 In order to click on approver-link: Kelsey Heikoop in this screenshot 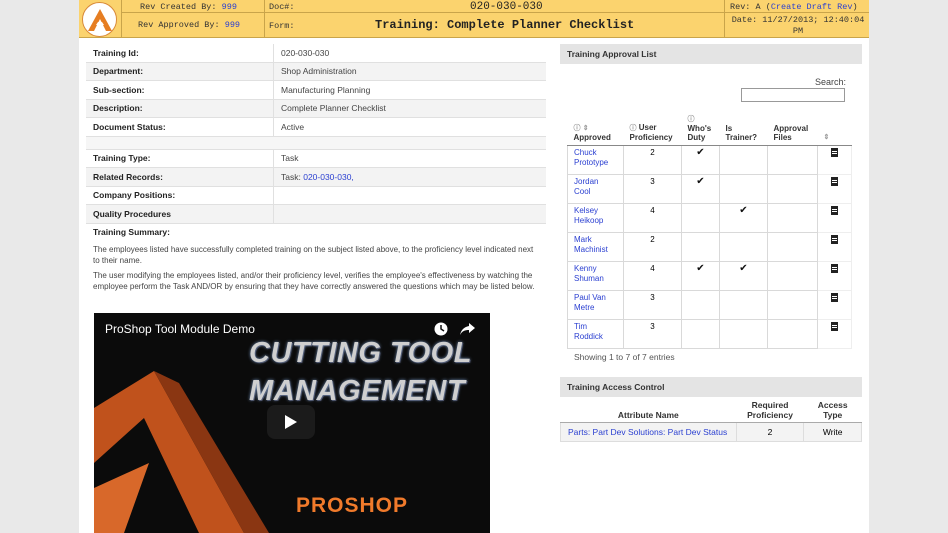, I will do `click(588, 215)`.